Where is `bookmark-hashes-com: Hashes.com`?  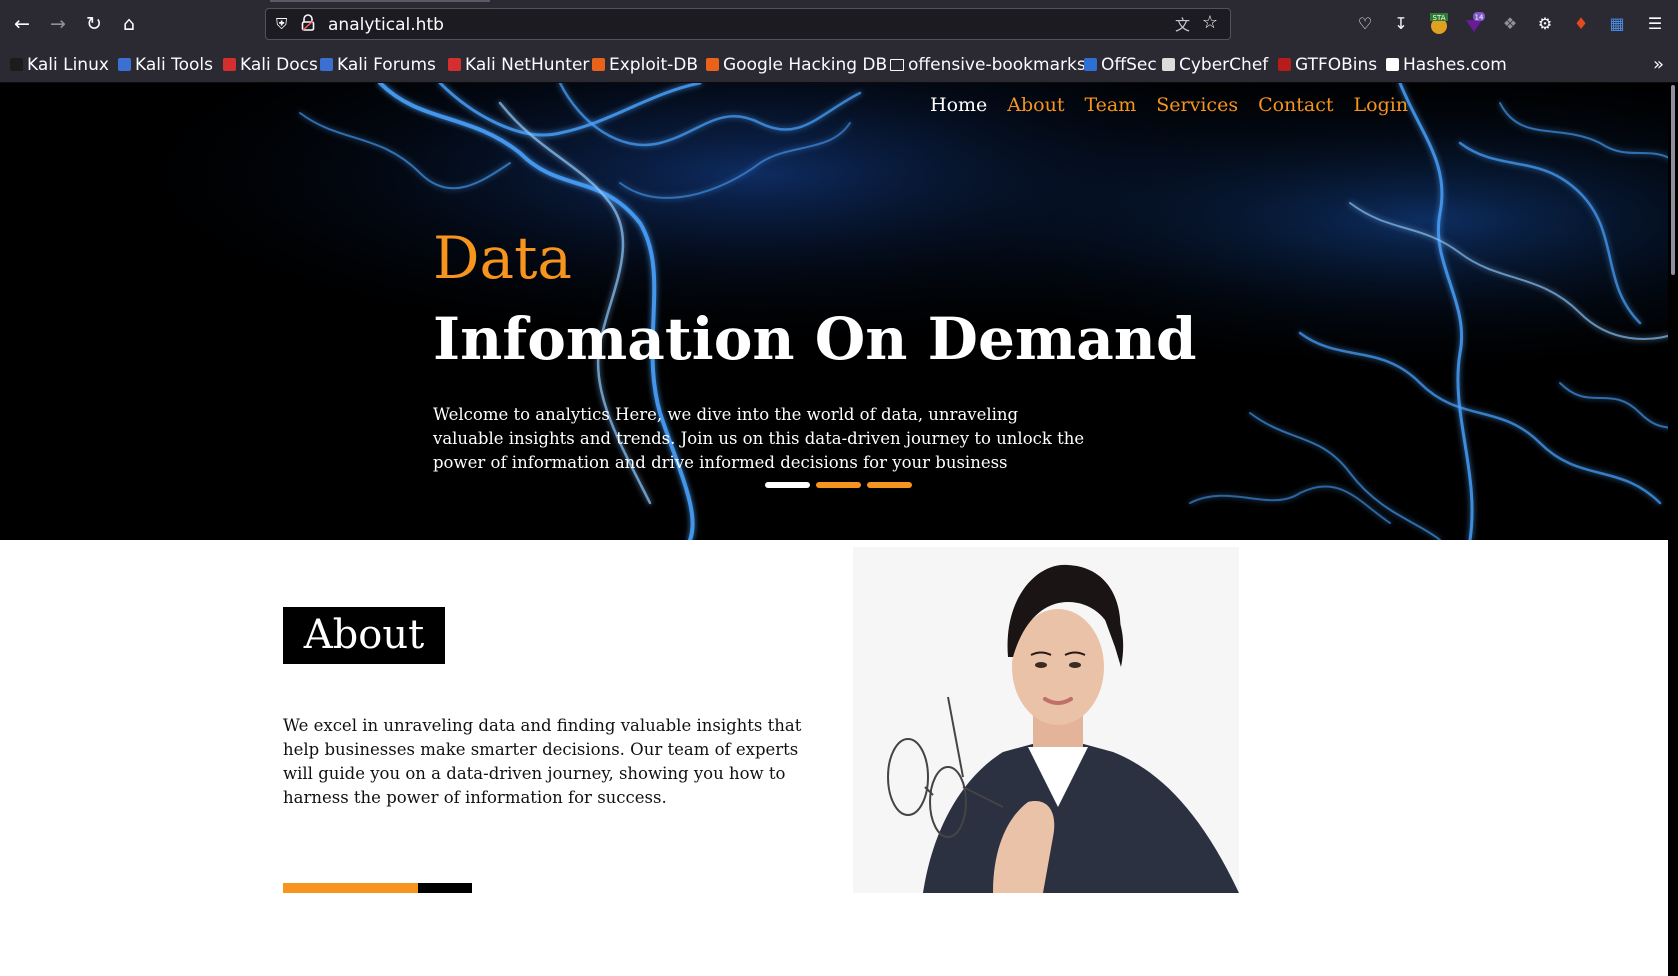 bookmark-hashes-com: Hashes.com is located at coordinates (1446, 65).